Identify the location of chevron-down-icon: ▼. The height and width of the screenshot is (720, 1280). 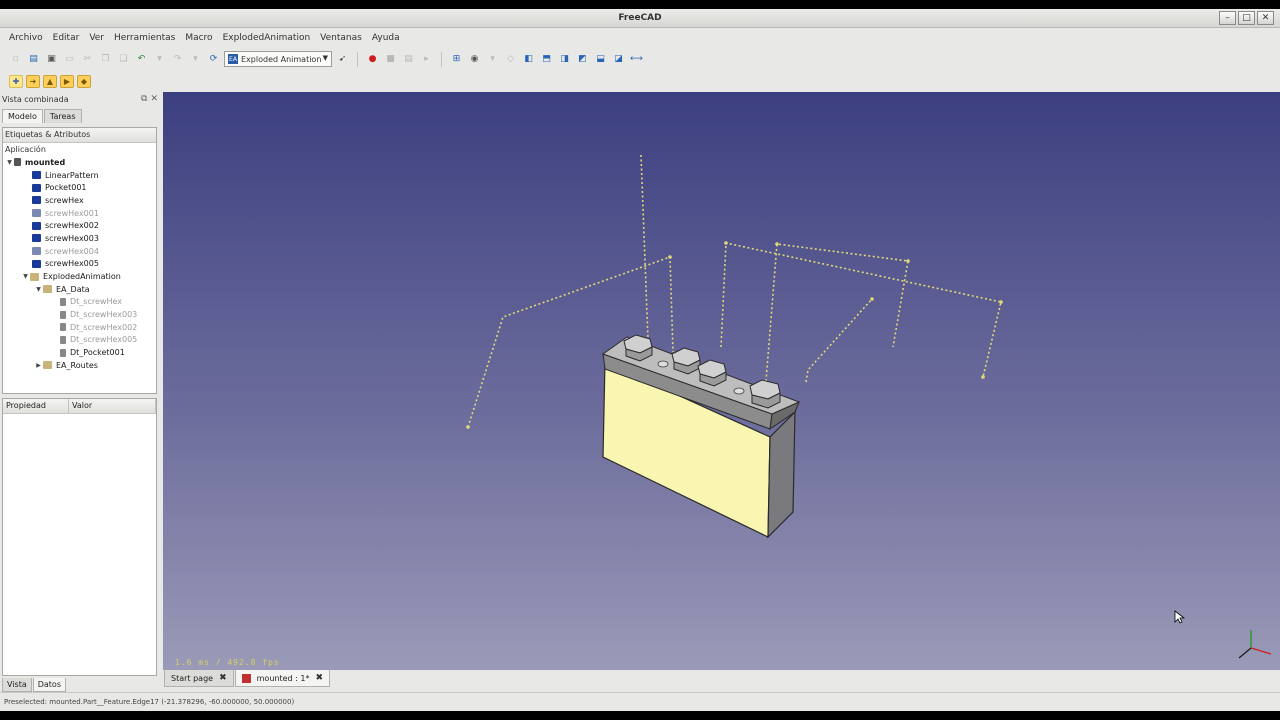
(325, 58).